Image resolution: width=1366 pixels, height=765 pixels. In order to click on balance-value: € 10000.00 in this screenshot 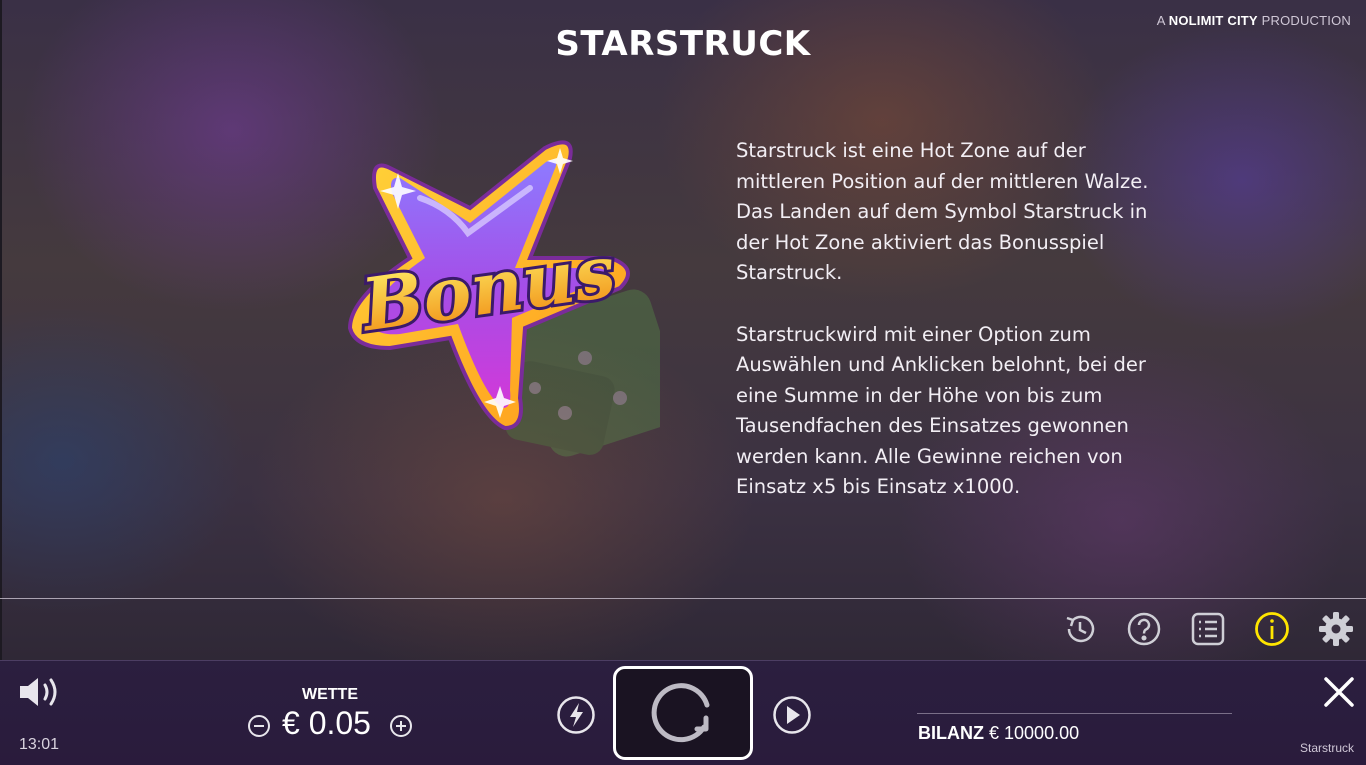, I will do `click(1034, 733)`.